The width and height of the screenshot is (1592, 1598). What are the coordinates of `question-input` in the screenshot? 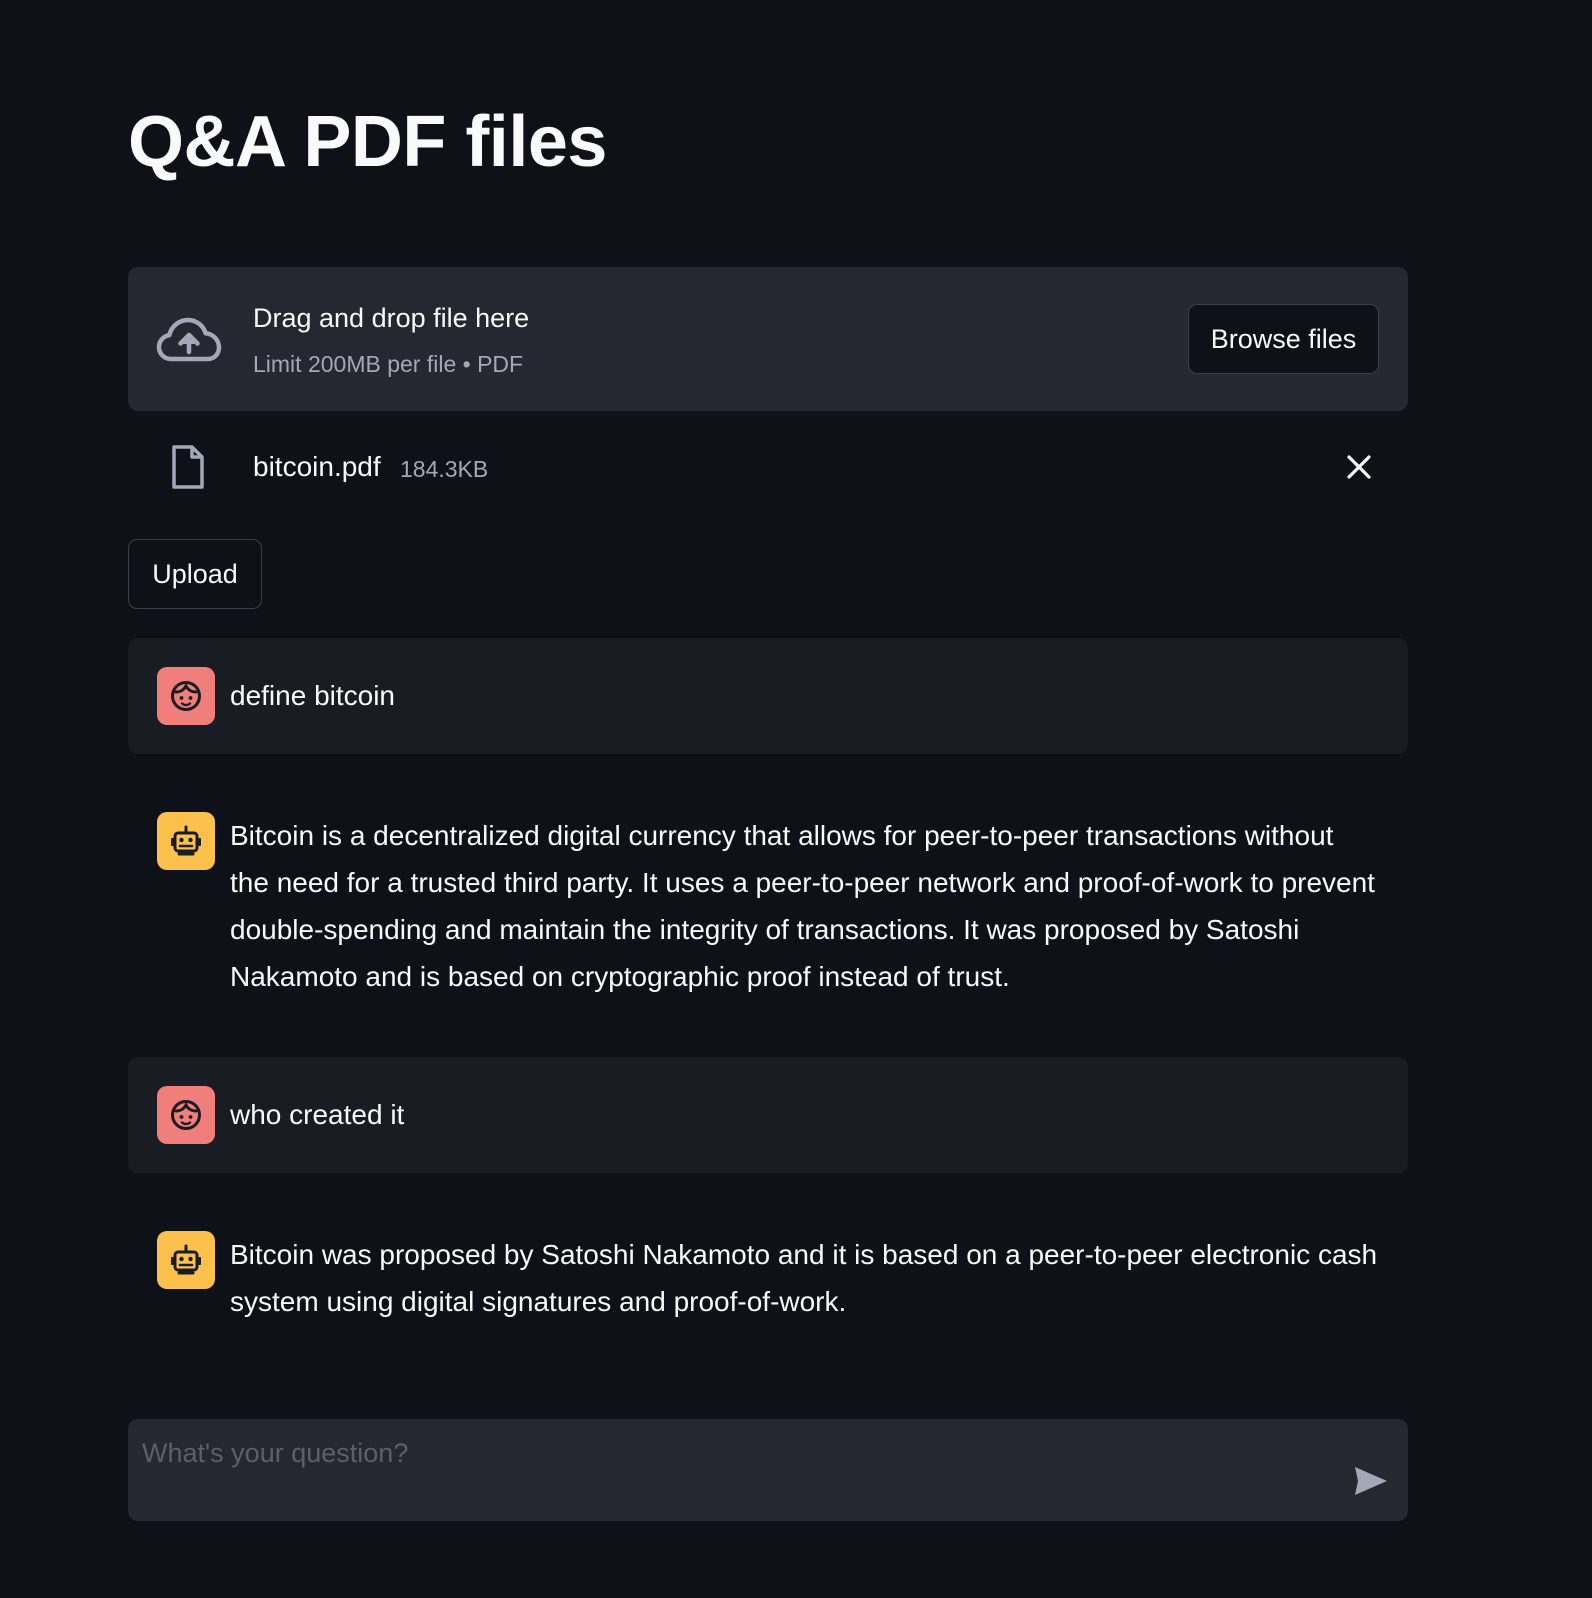 It's located at (722, 1453).